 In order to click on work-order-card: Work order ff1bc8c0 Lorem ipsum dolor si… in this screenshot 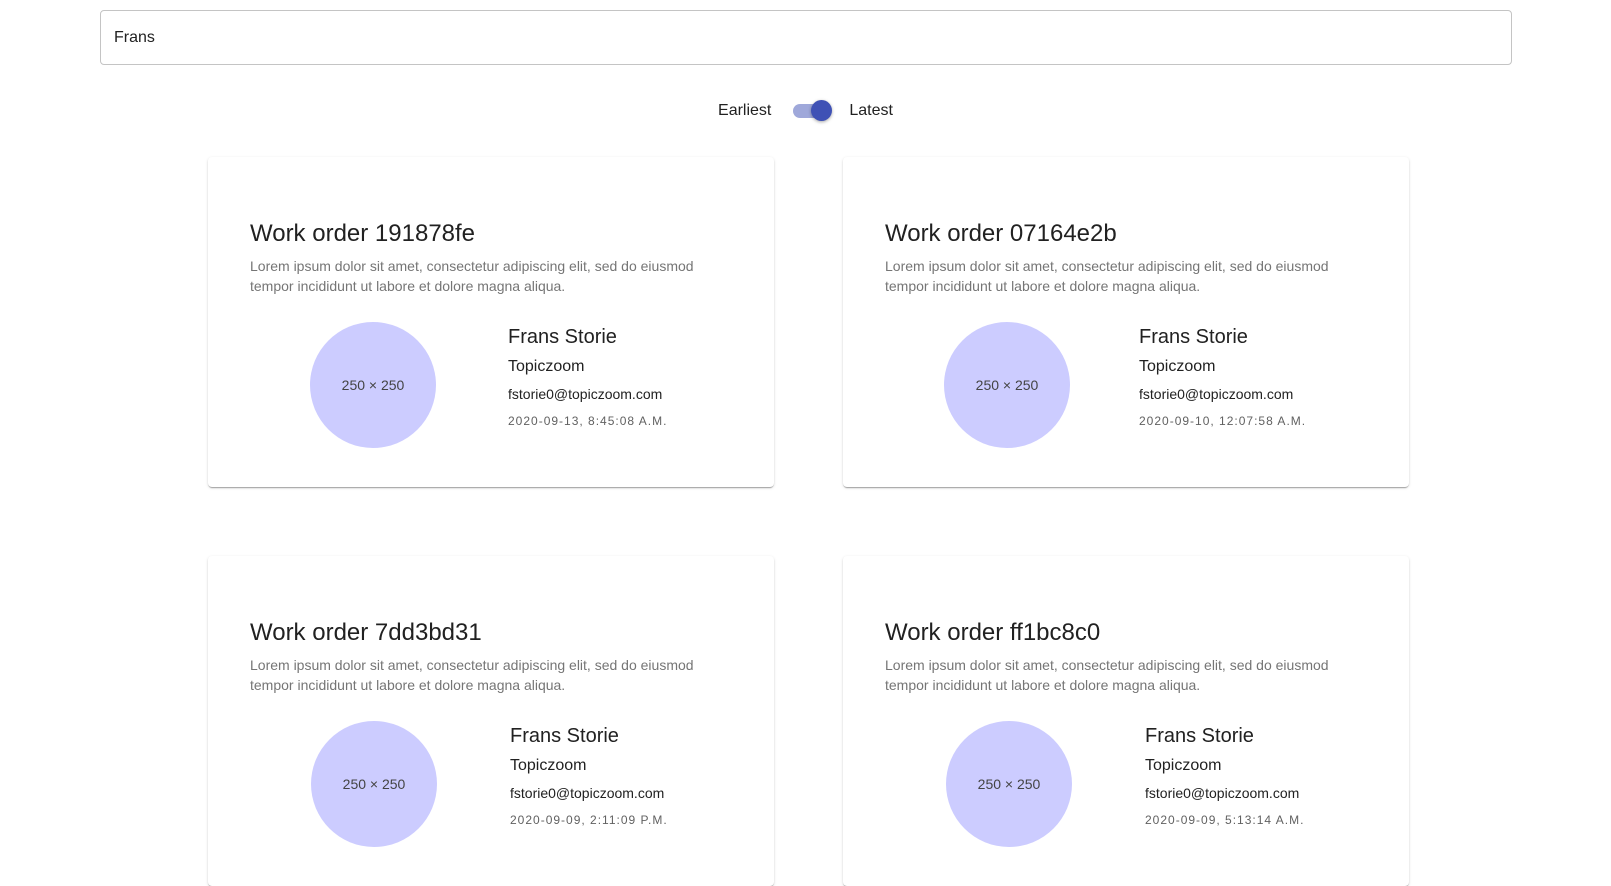, I will do `click(1126, 721)`.